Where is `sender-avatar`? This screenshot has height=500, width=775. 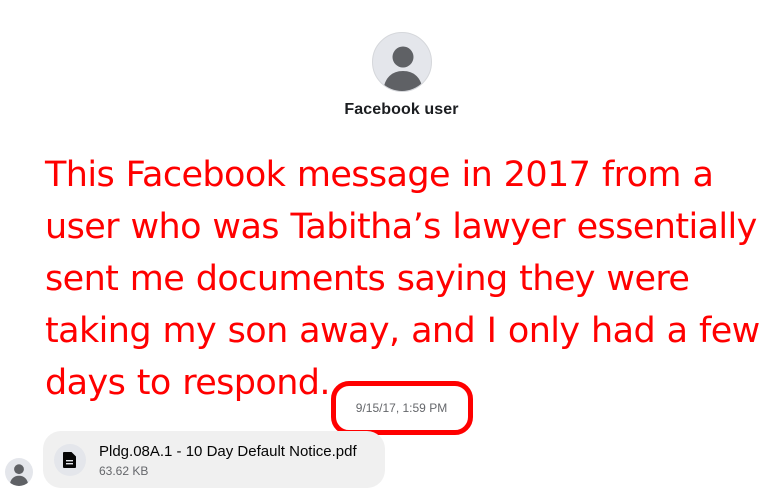
sender-avatar is located at coordinates (19, 472).